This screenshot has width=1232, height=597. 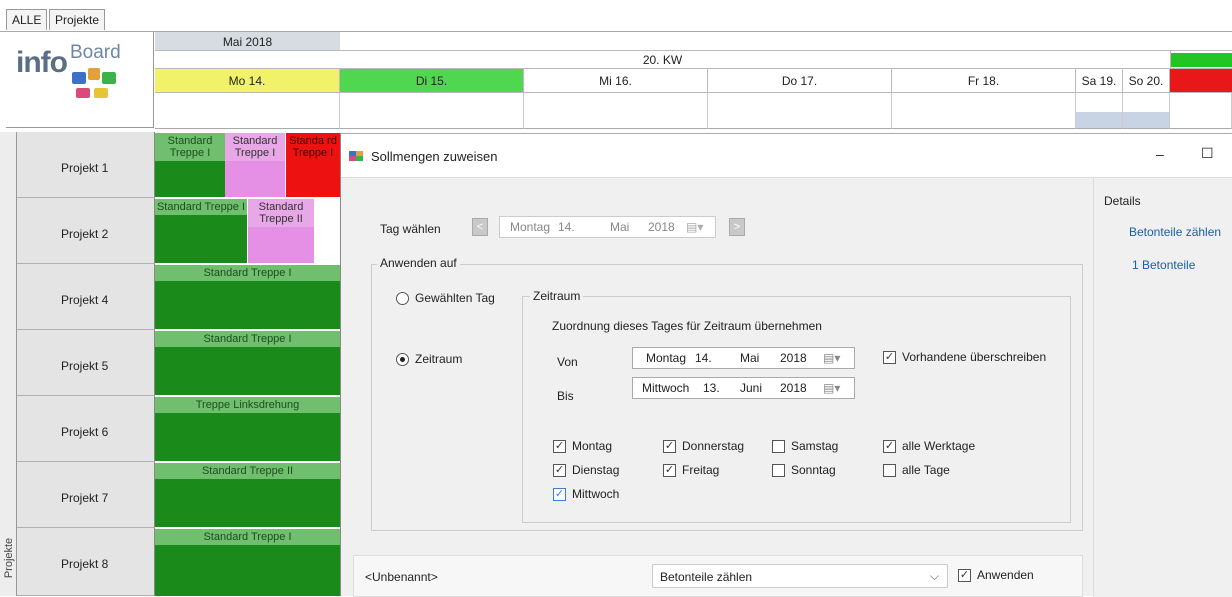 I want to click on day-mo: Mo 14., so click(x=247, y=81).